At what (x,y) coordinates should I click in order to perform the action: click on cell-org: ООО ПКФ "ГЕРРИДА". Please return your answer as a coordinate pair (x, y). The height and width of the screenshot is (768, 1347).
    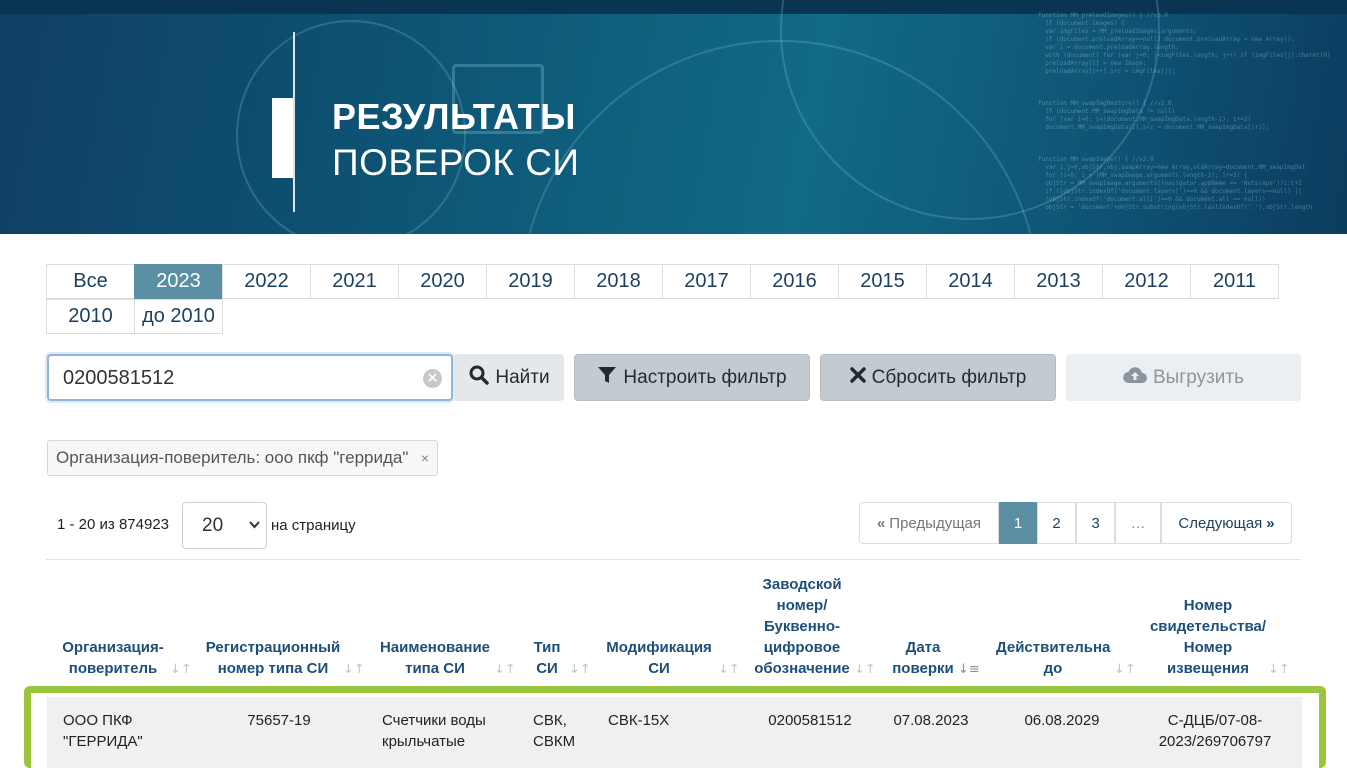
    Looking at the image, I should click on (103, 731).